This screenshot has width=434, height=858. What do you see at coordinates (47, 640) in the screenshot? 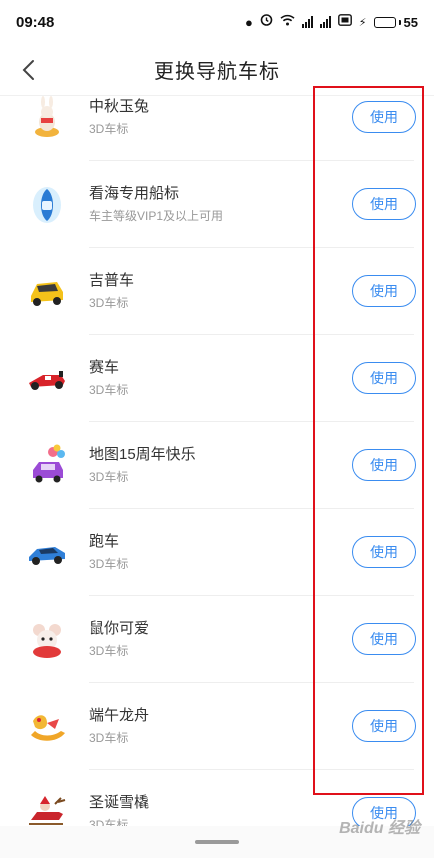
I see `mouse-icon` at bounding box center [47, 640].